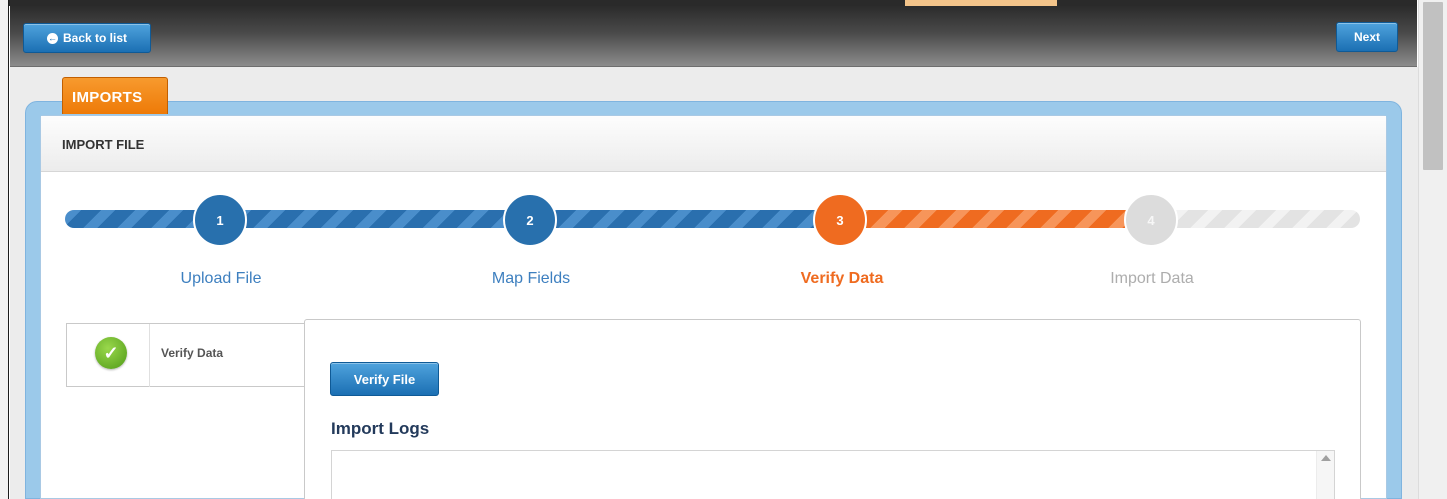 This screenshot has width=1447, height=499. I want to click on page-scrollbar, so click(1432, 249).